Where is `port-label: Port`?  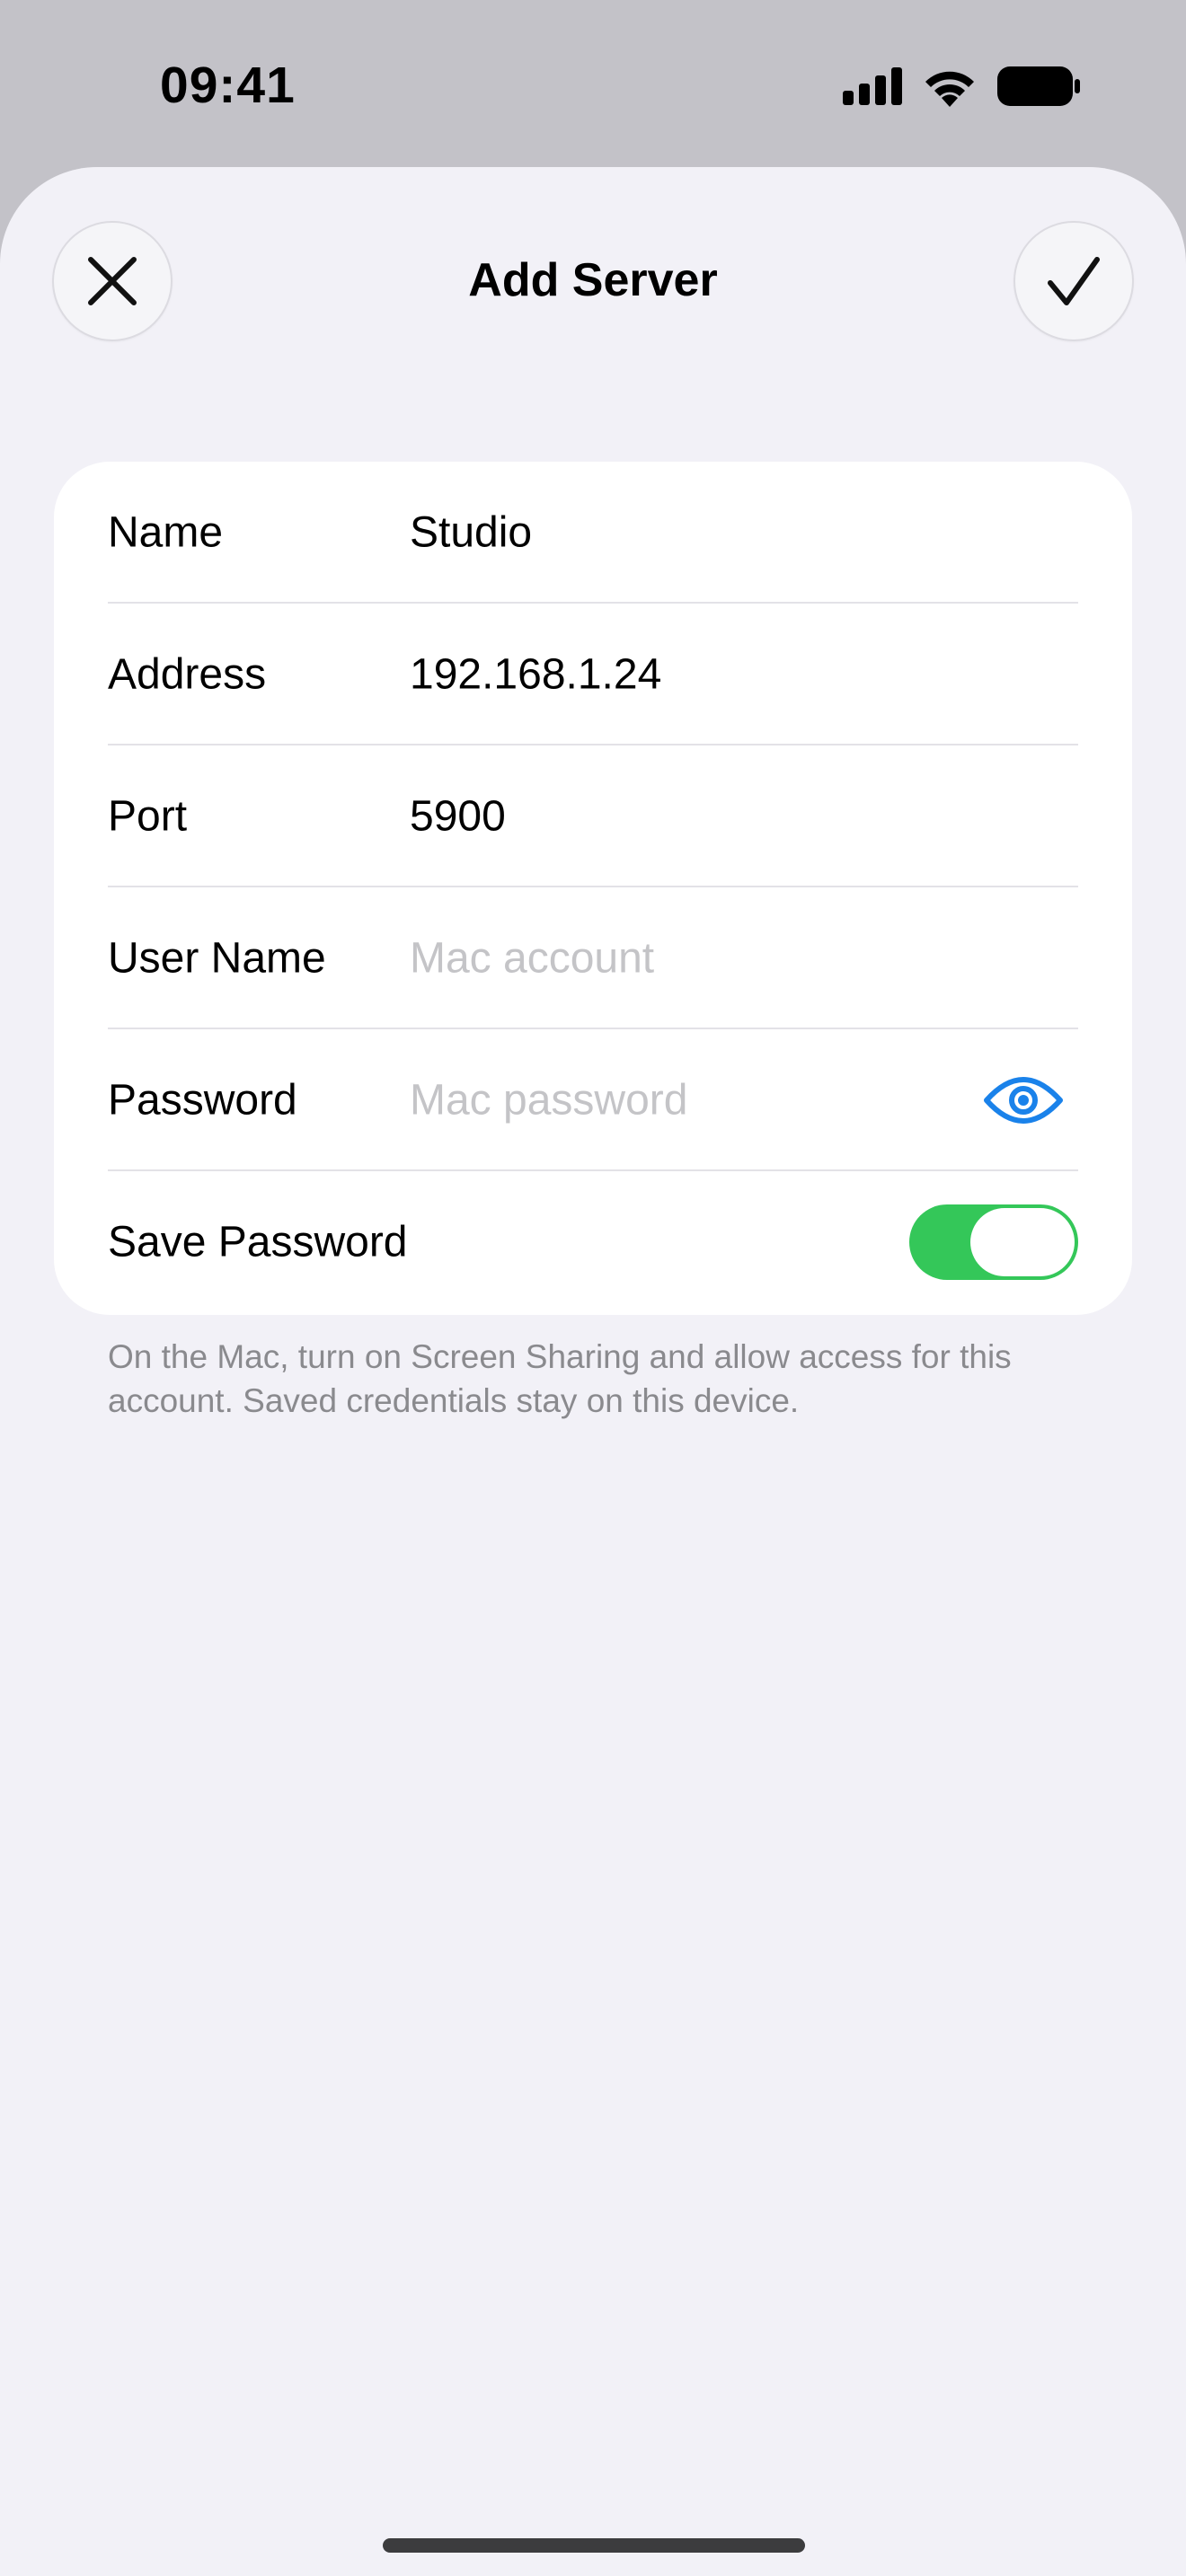
port-label: Port is located at coordinates (148, 816).